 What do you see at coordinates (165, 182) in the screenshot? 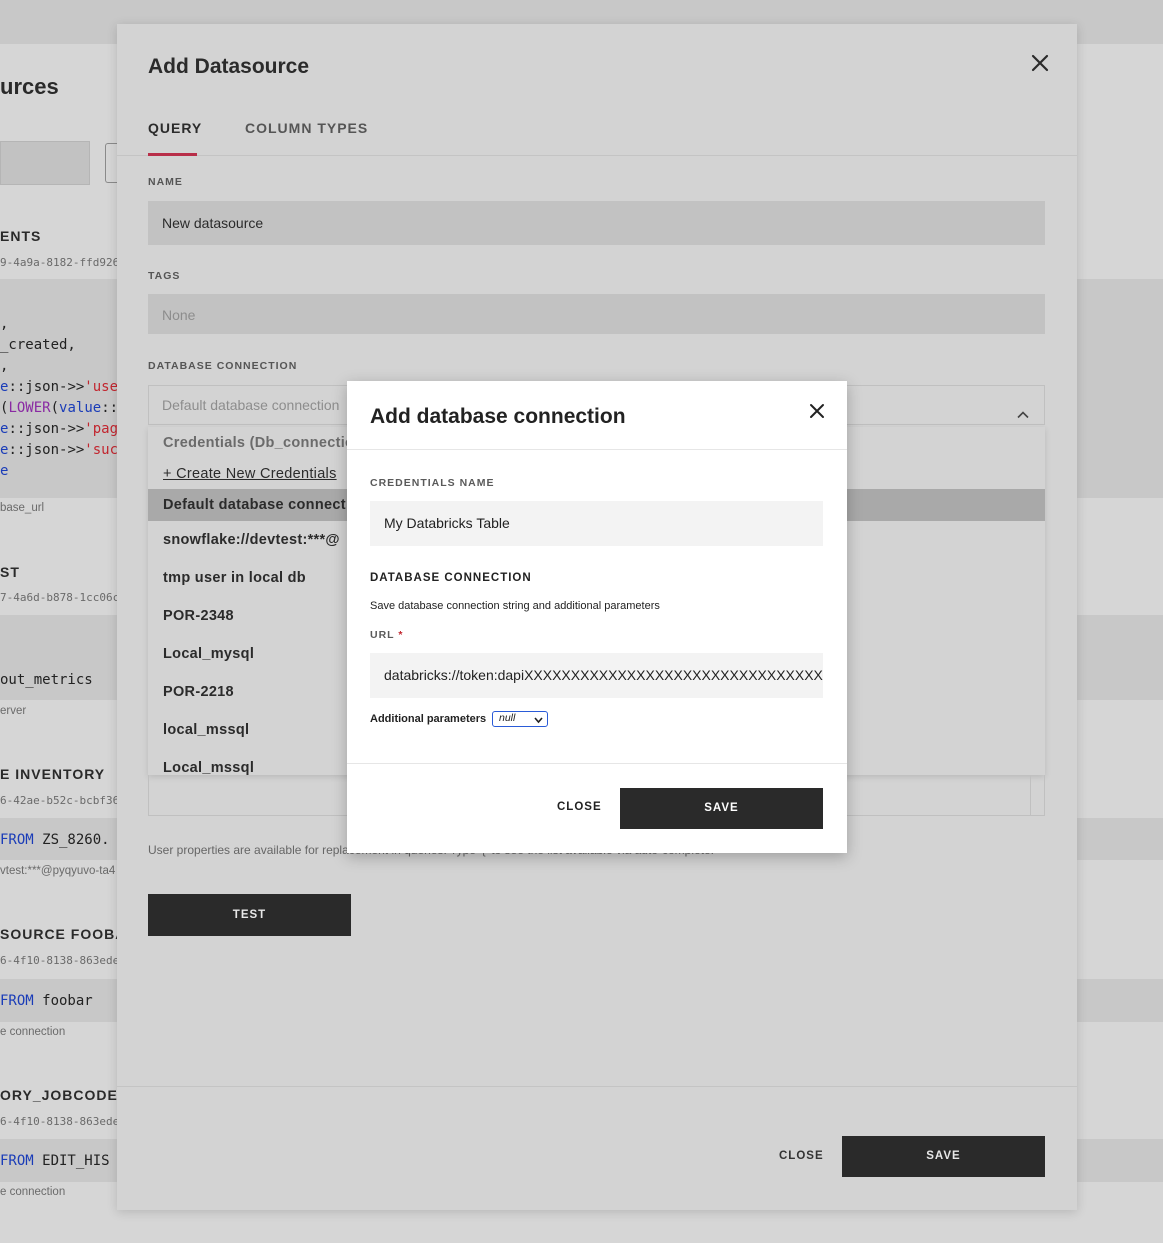
I see `name-label: NAME` at bounding box center [165, 182].